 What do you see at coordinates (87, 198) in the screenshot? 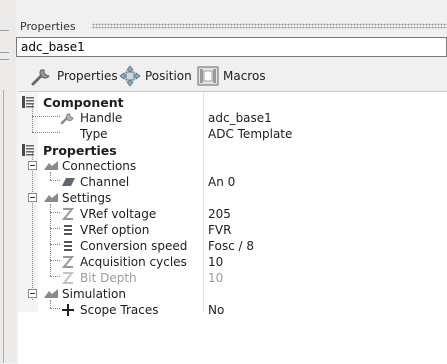
I see `group-label: Settings` at bounding box center [87, 198].